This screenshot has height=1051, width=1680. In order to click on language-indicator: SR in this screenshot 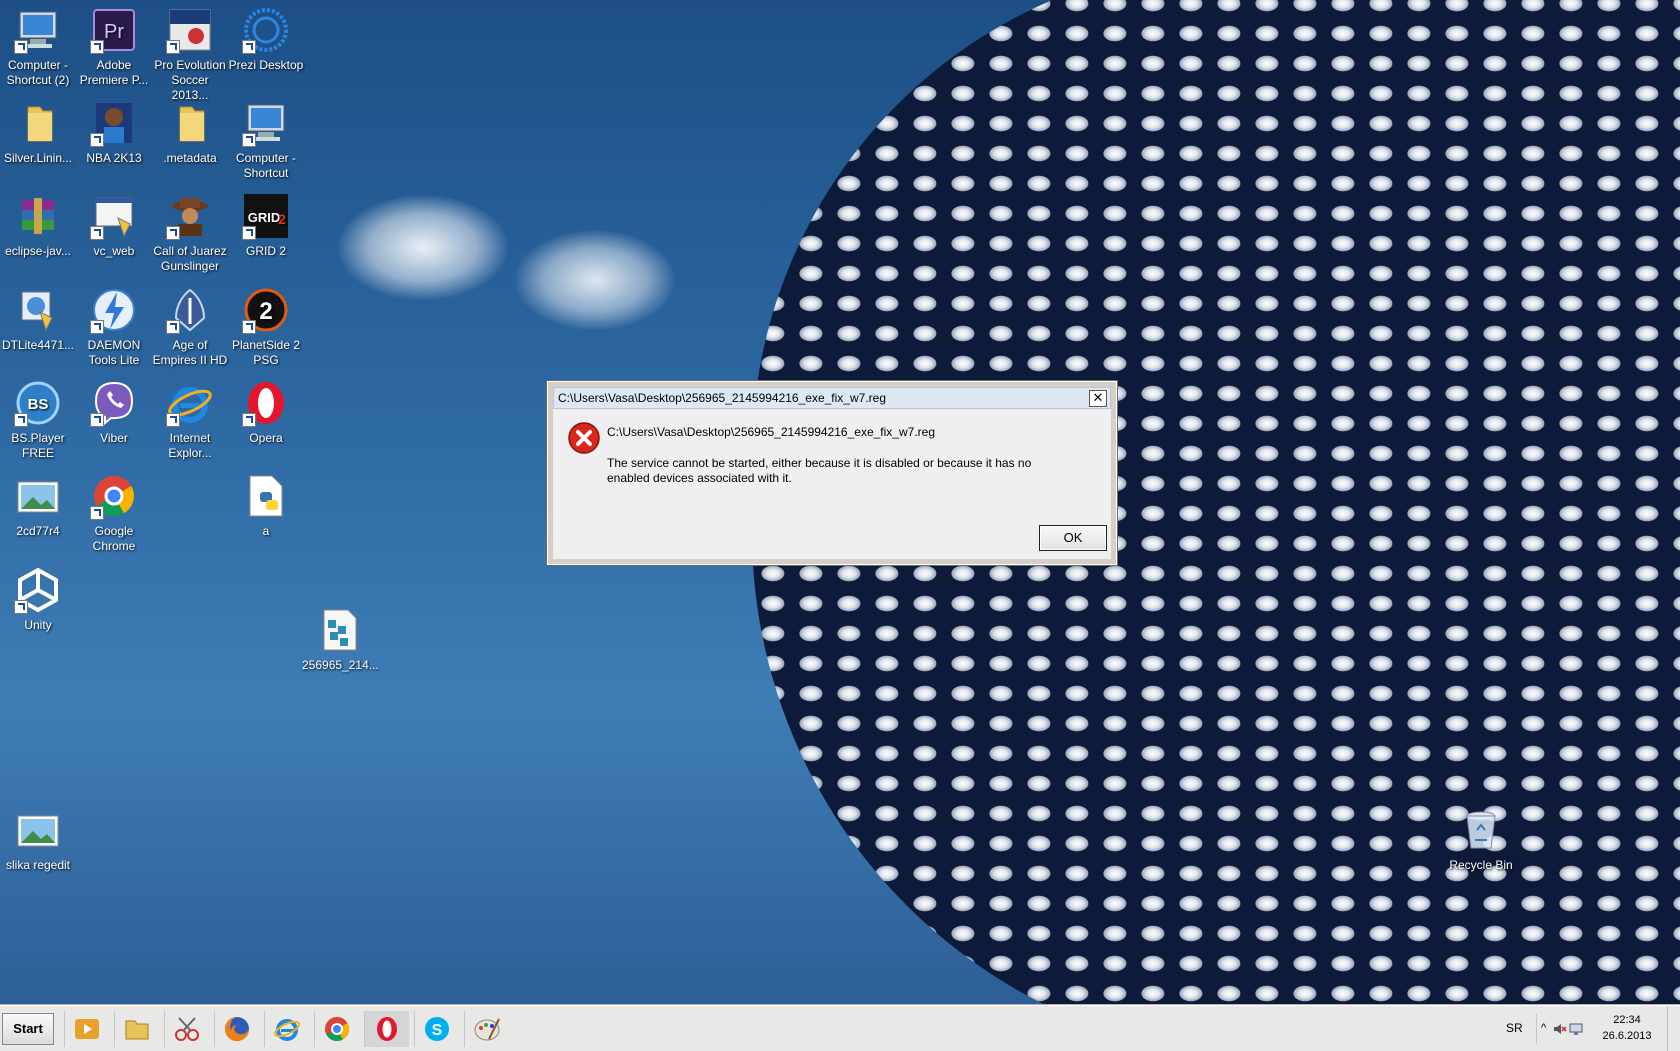, I will do `click(1514, 1028)`.